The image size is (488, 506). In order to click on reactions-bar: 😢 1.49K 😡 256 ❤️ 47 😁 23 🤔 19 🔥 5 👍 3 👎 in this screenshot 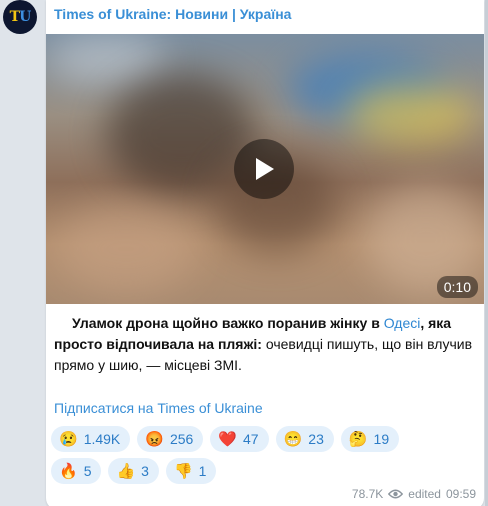, I will do `click(251, 455)`.